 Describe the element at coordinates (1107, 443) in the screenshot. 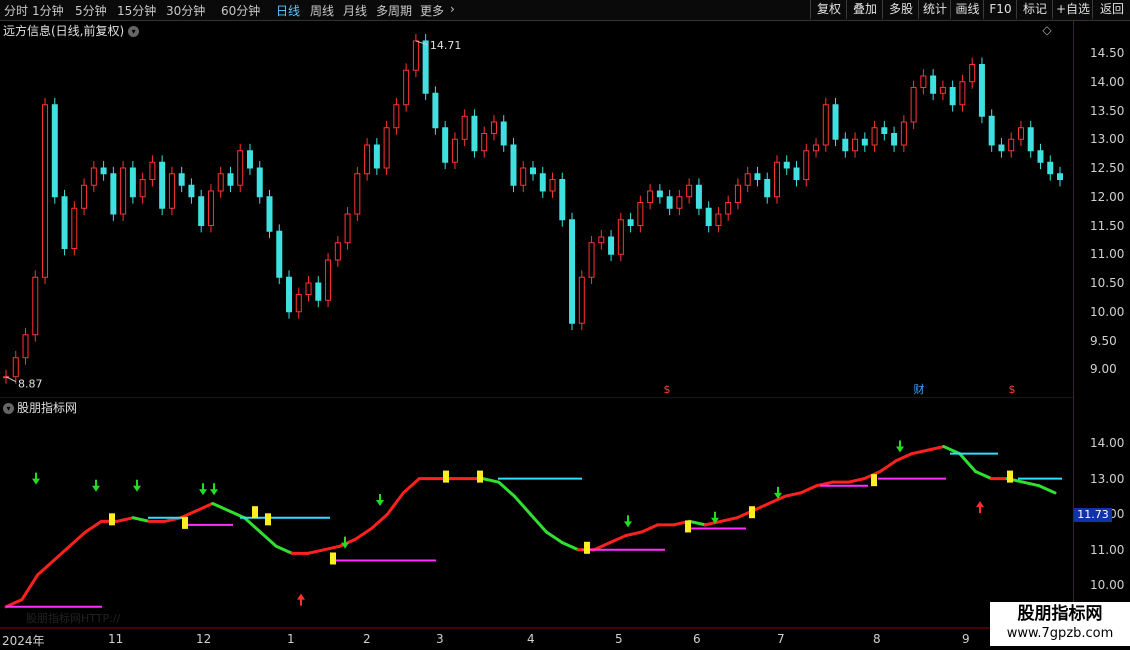

I see `indicator-tick-0: 14.00` at that location.